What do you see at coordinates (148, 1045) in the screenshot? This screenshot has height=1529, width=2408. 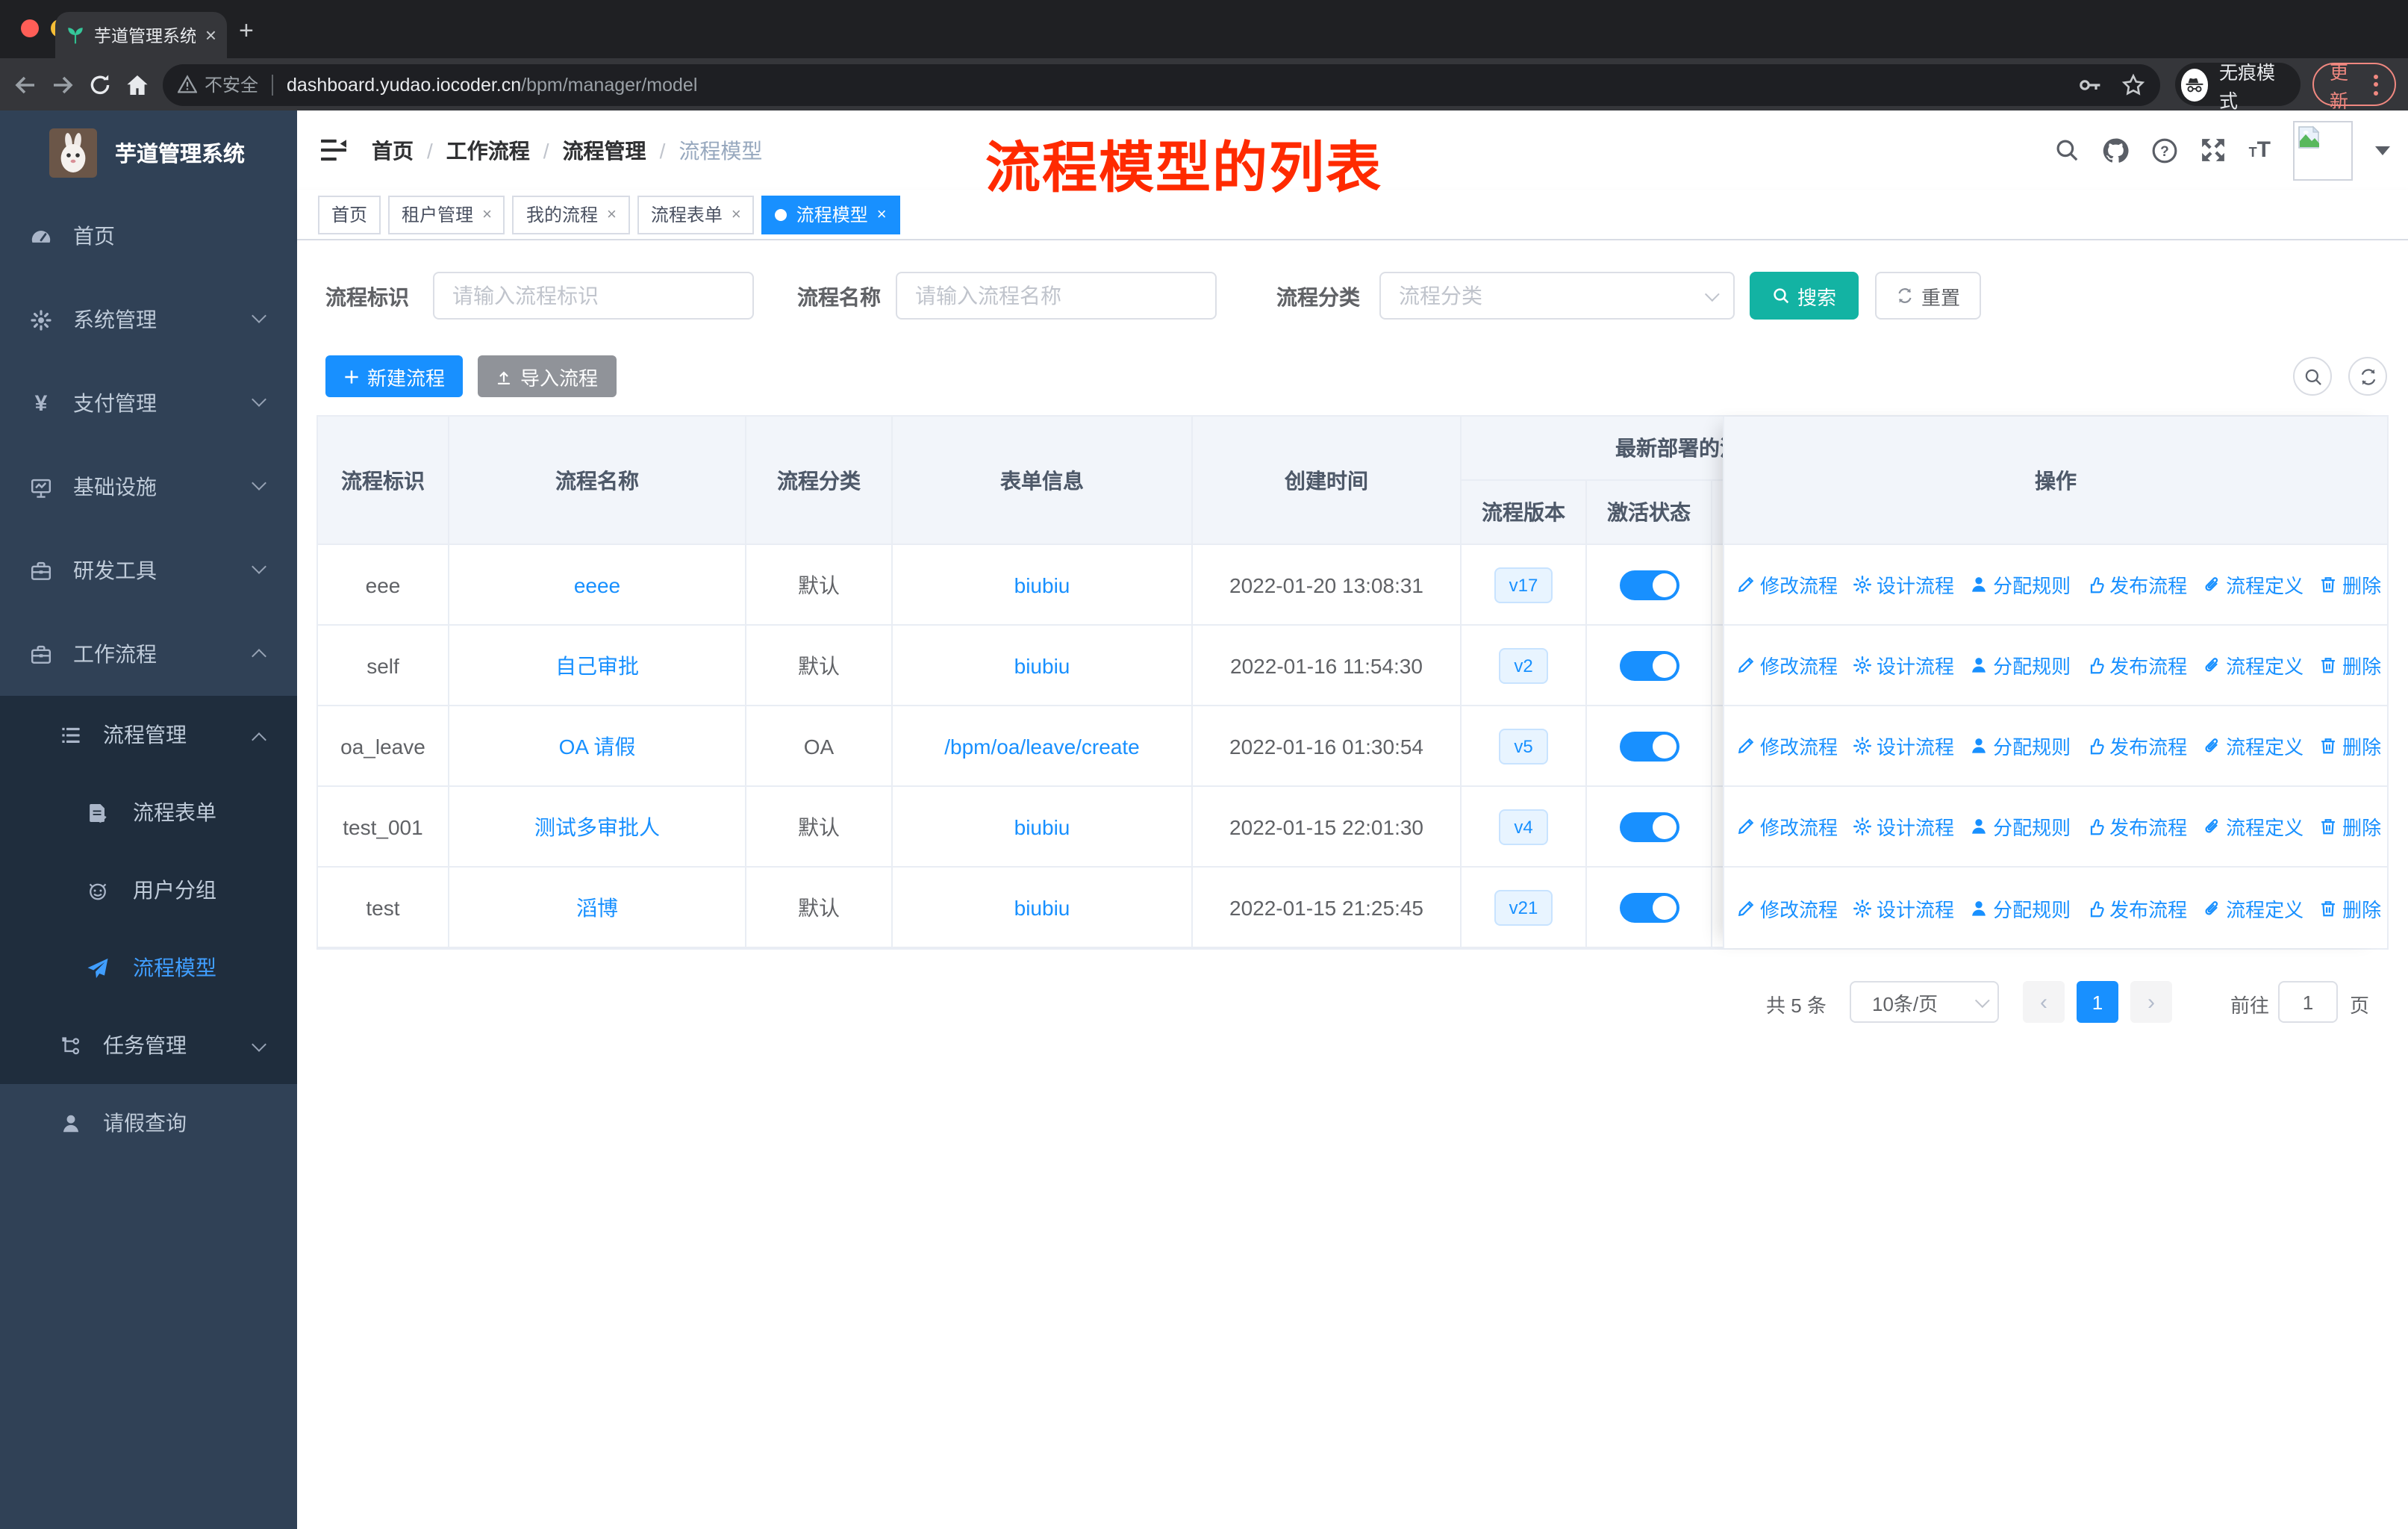 I see `sidebar-item-task-management: 任务管理` at bounding box center [148, 1045].